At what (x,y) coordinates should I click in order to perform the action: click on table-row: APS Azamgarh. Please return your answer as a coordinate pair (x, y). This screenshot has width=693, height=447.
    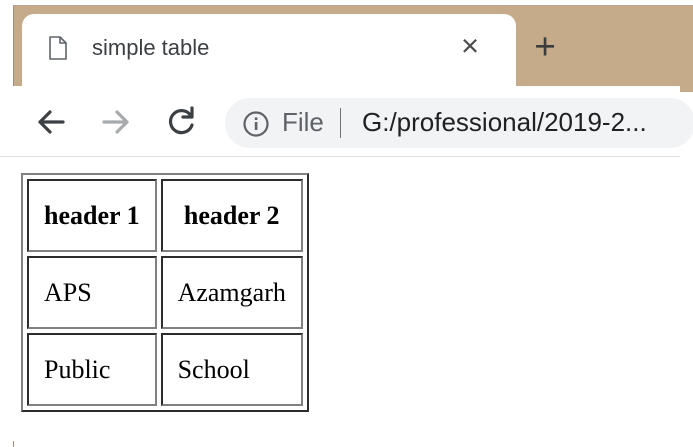
    Looking at the image, I should click on (165, 292).